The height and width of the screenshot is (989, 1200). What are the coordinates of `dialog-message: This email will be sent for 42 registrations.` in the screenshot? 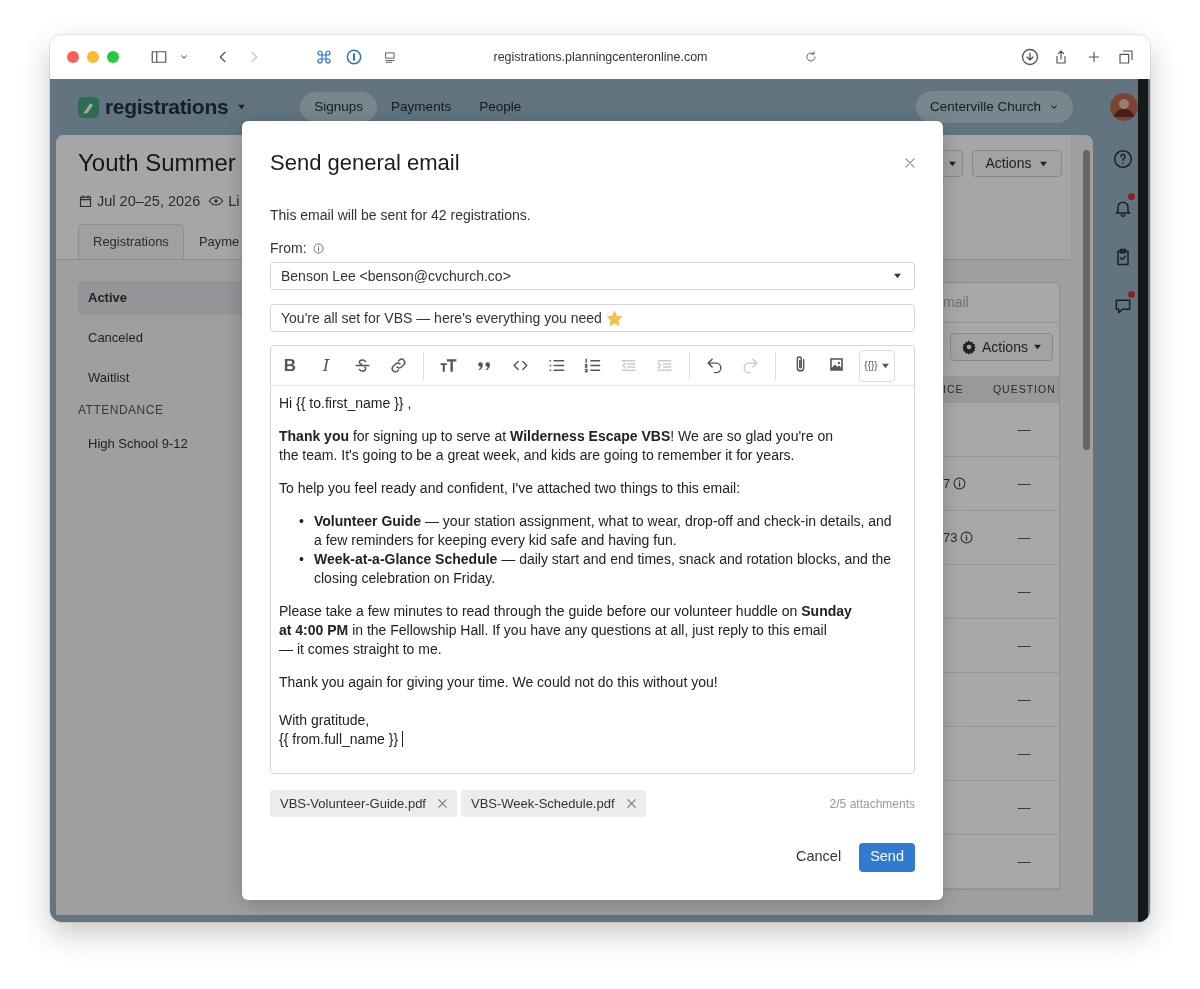 It's located at (401, 215).